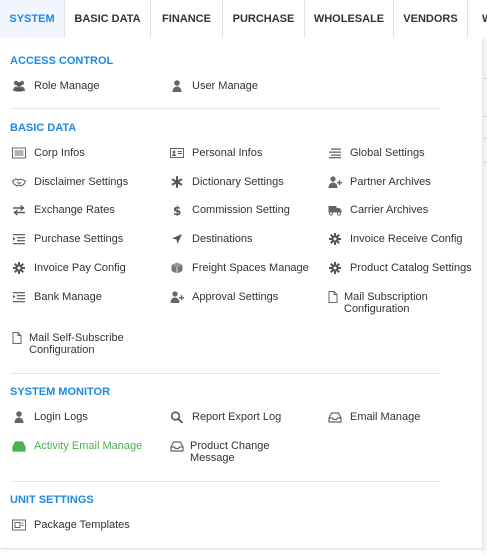  I want to click on id-card-icon, so click(177, 153).